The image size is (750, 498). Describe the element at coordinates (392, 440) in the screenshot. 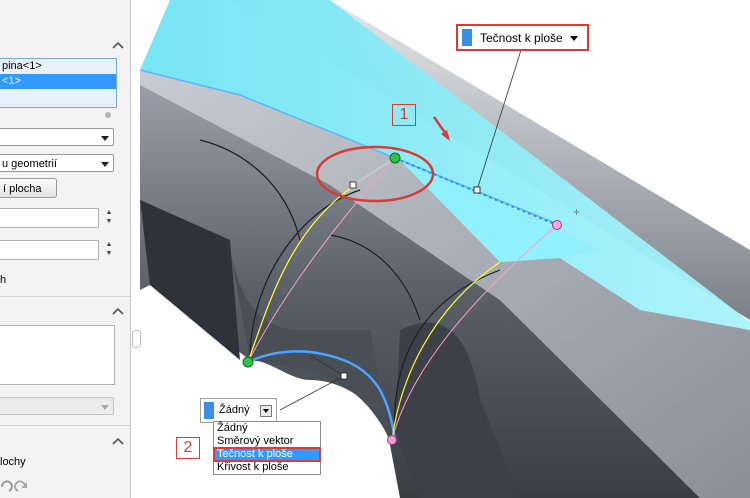

I see `point-pink-bottom` at that location.